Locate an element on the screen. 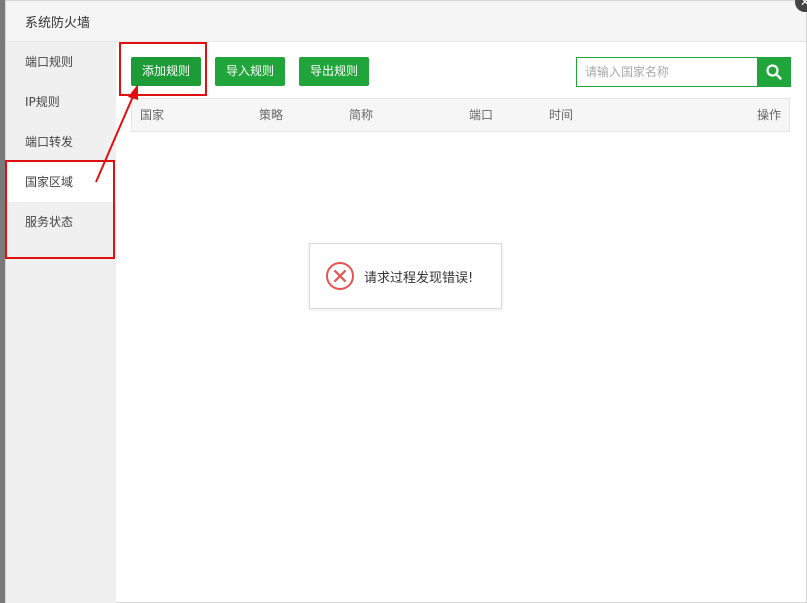 The width and height of the screenshot is (807, 603). search-icon is located at coordinates (774, 72).